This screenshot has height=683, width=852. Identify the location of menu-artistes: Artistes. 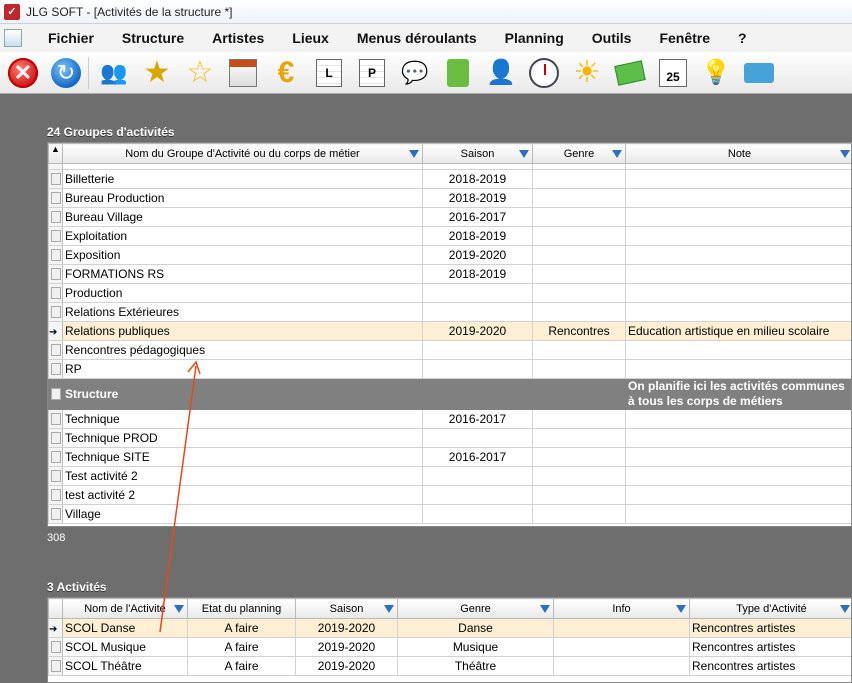
(238, 38).